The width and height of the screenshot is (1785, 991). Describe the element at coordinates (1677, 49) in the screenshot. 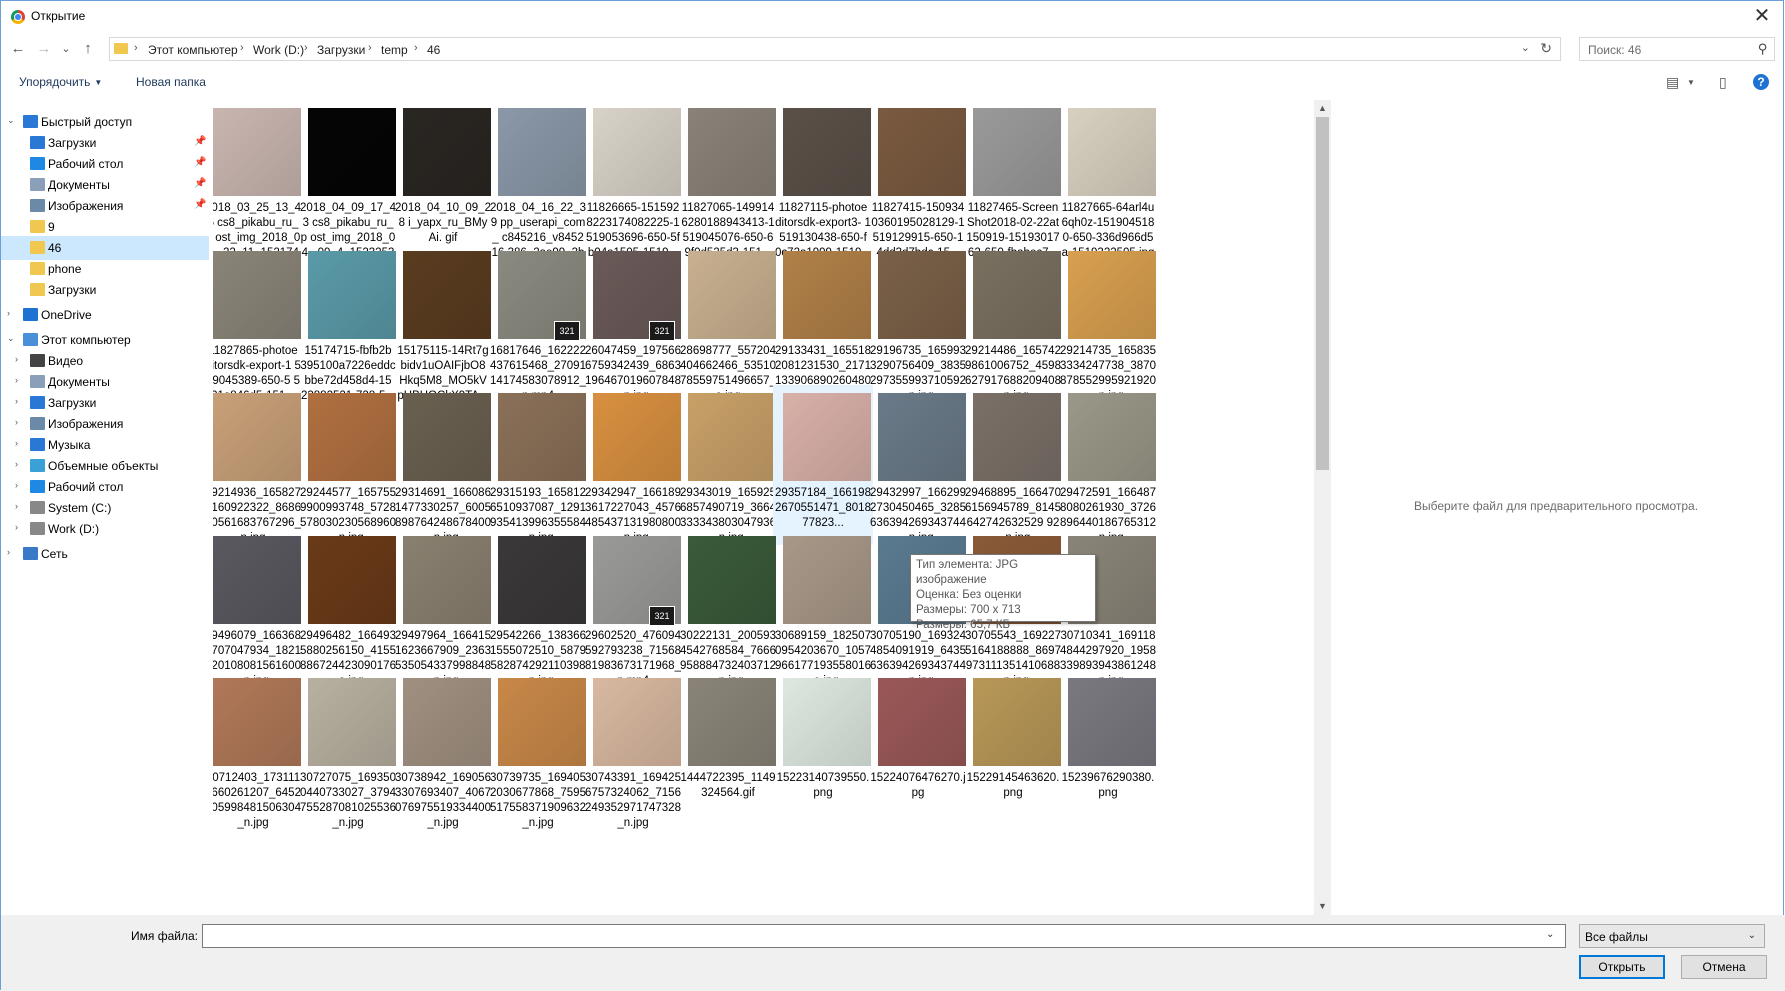

I see `search-input: Поиск: 46 ⚲` at that location.